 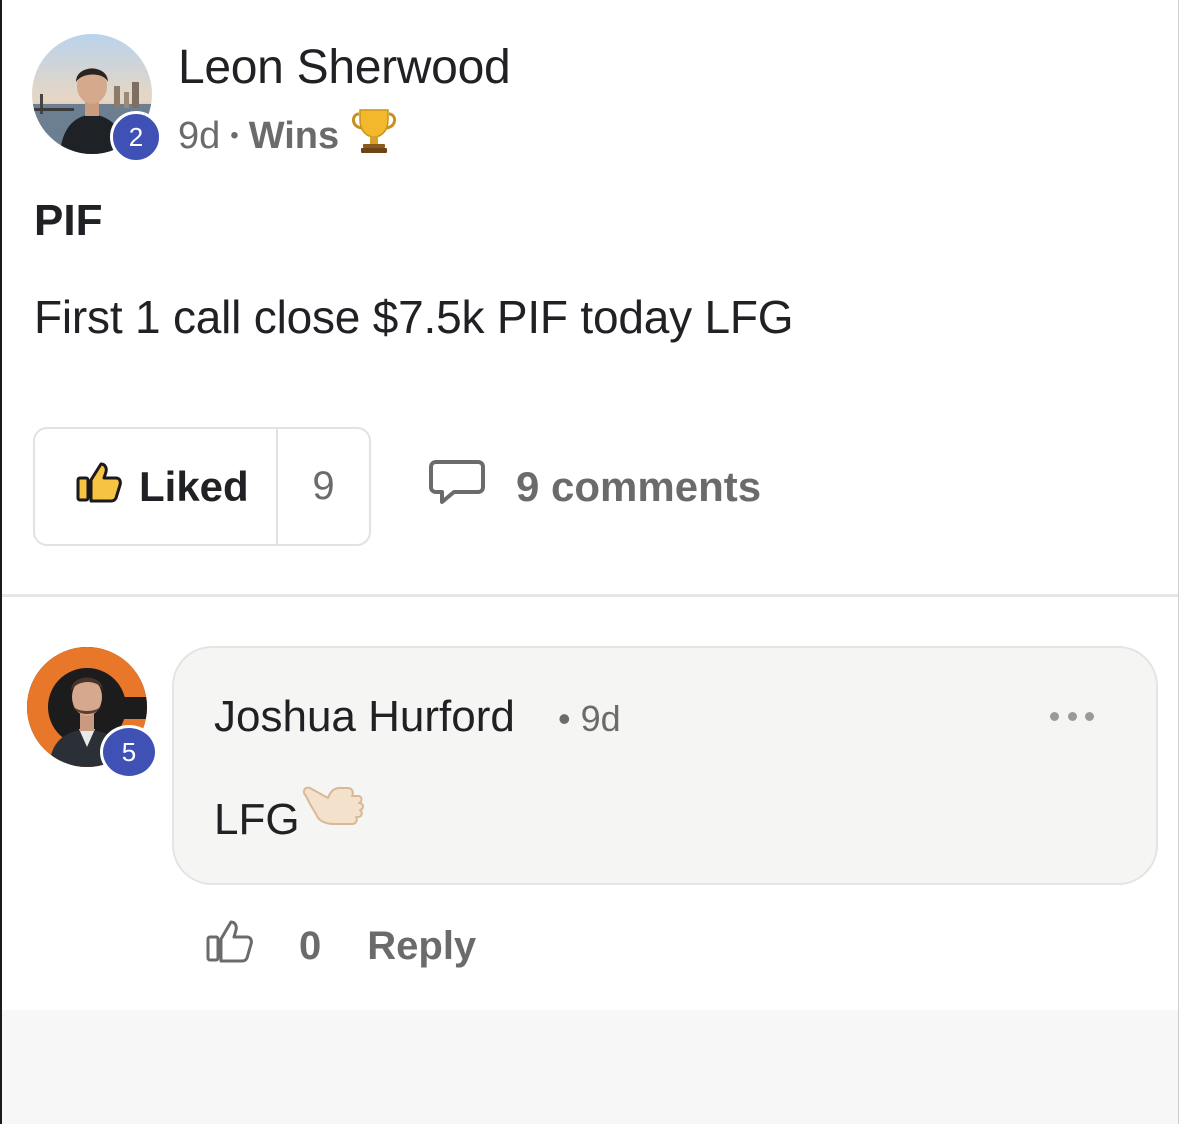 I want to click on comment-time: • 9d, so click(x=589, y=718).